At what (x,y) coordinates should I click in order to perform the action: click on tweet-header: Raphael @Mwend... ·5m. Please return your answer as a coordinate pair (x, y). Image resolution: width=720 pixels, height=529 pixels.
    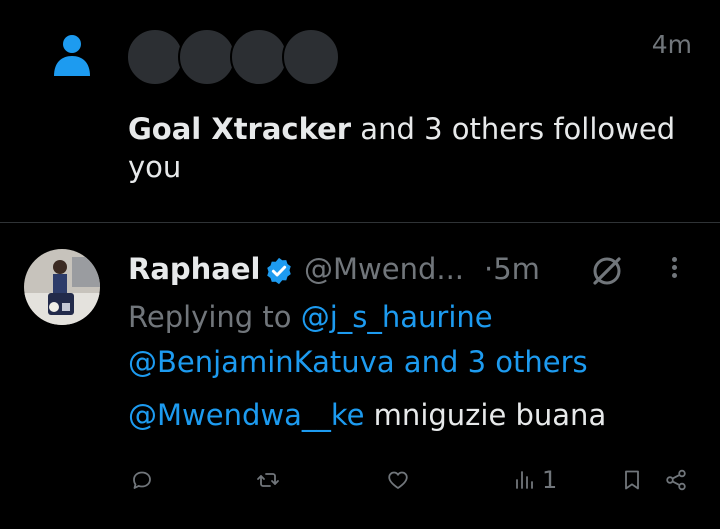
    Looking at the image, I should click on (408, 270).